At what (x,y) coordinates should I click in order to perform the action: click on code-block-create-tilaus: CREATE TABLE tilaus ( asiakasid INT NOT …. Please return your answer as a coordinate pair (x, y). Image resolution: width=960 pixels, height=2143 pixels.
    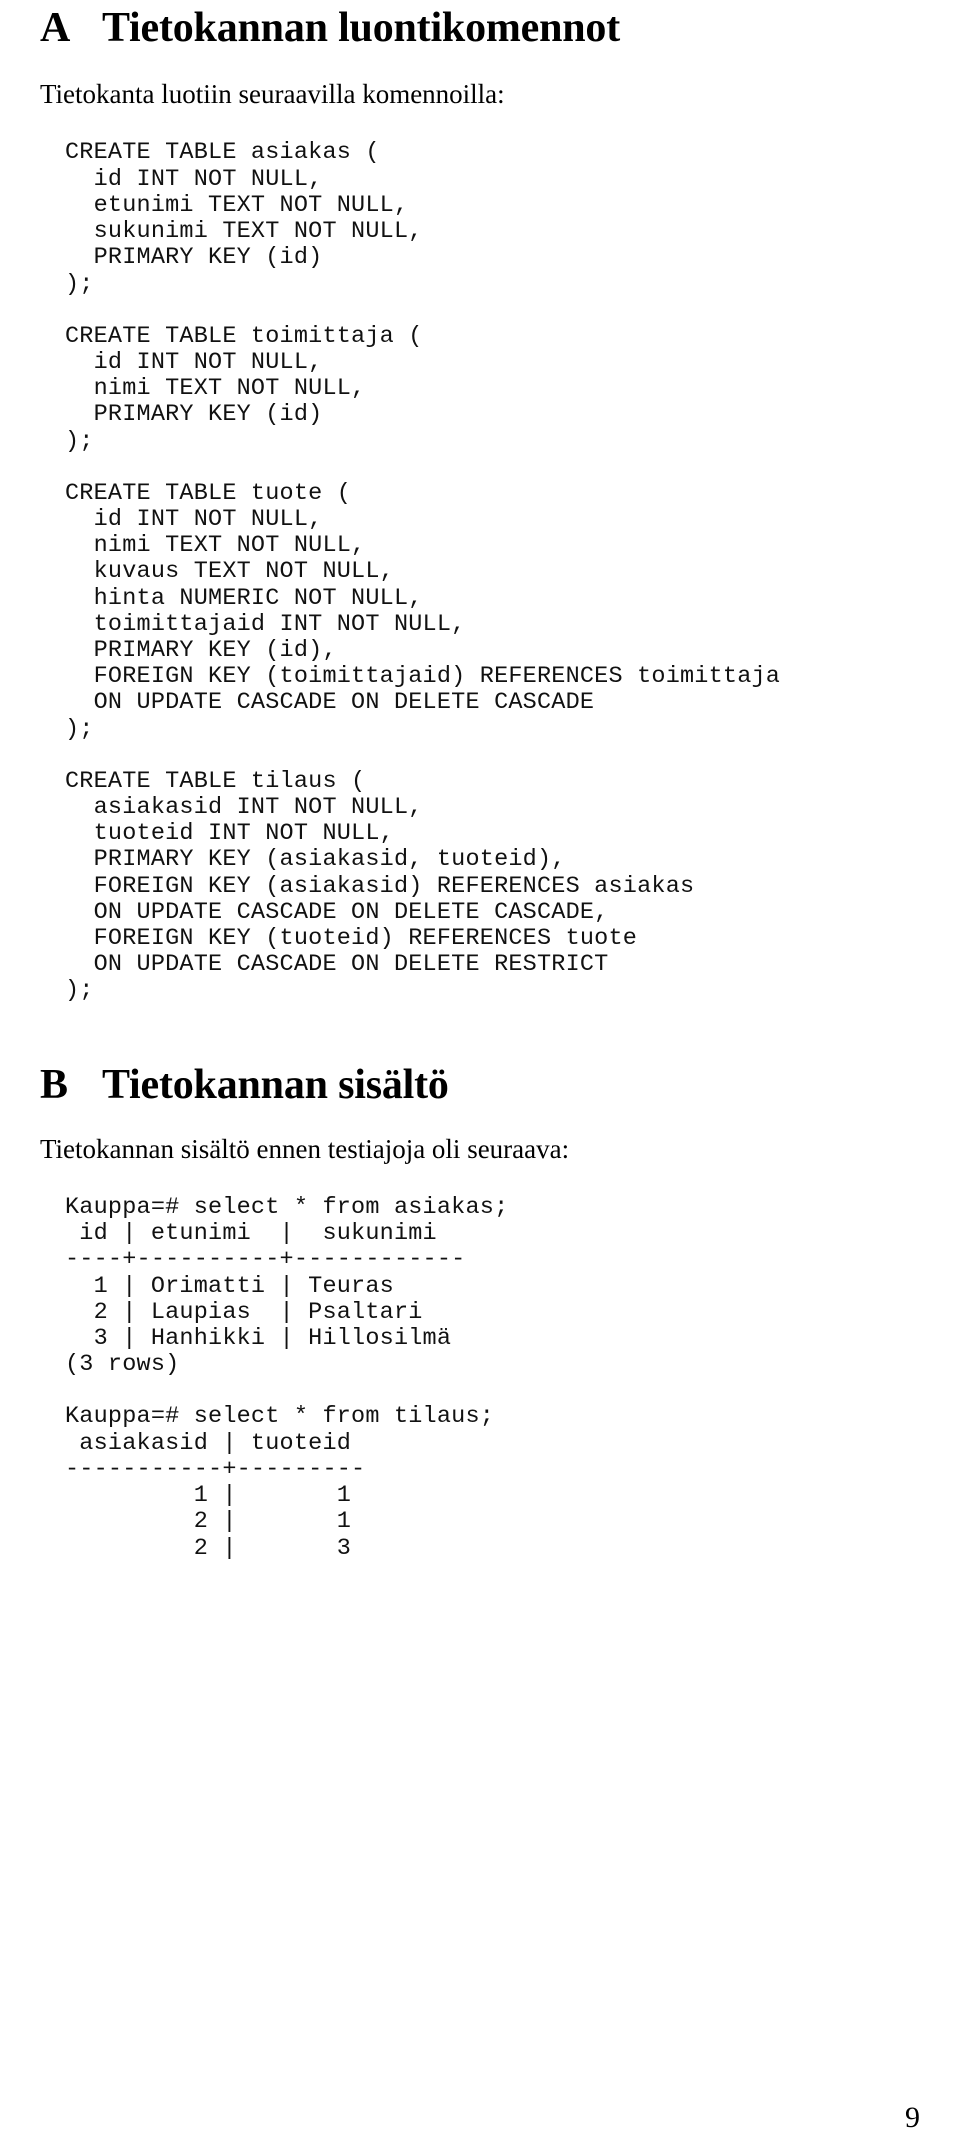
    Looking at the image, I should click on (380, 886).